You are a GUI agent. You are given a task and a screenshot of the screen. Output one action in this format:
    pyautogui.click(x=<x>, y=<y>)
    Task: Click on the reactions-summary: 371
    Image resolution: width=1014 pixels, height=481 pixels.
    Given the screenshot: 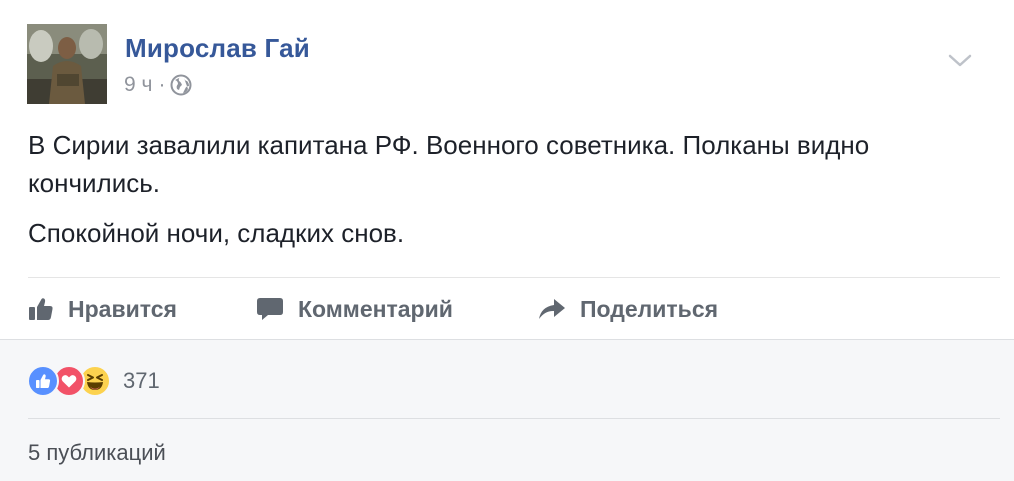 What is the action you would take?
    pyautogui.click(x=93, y=381)
    